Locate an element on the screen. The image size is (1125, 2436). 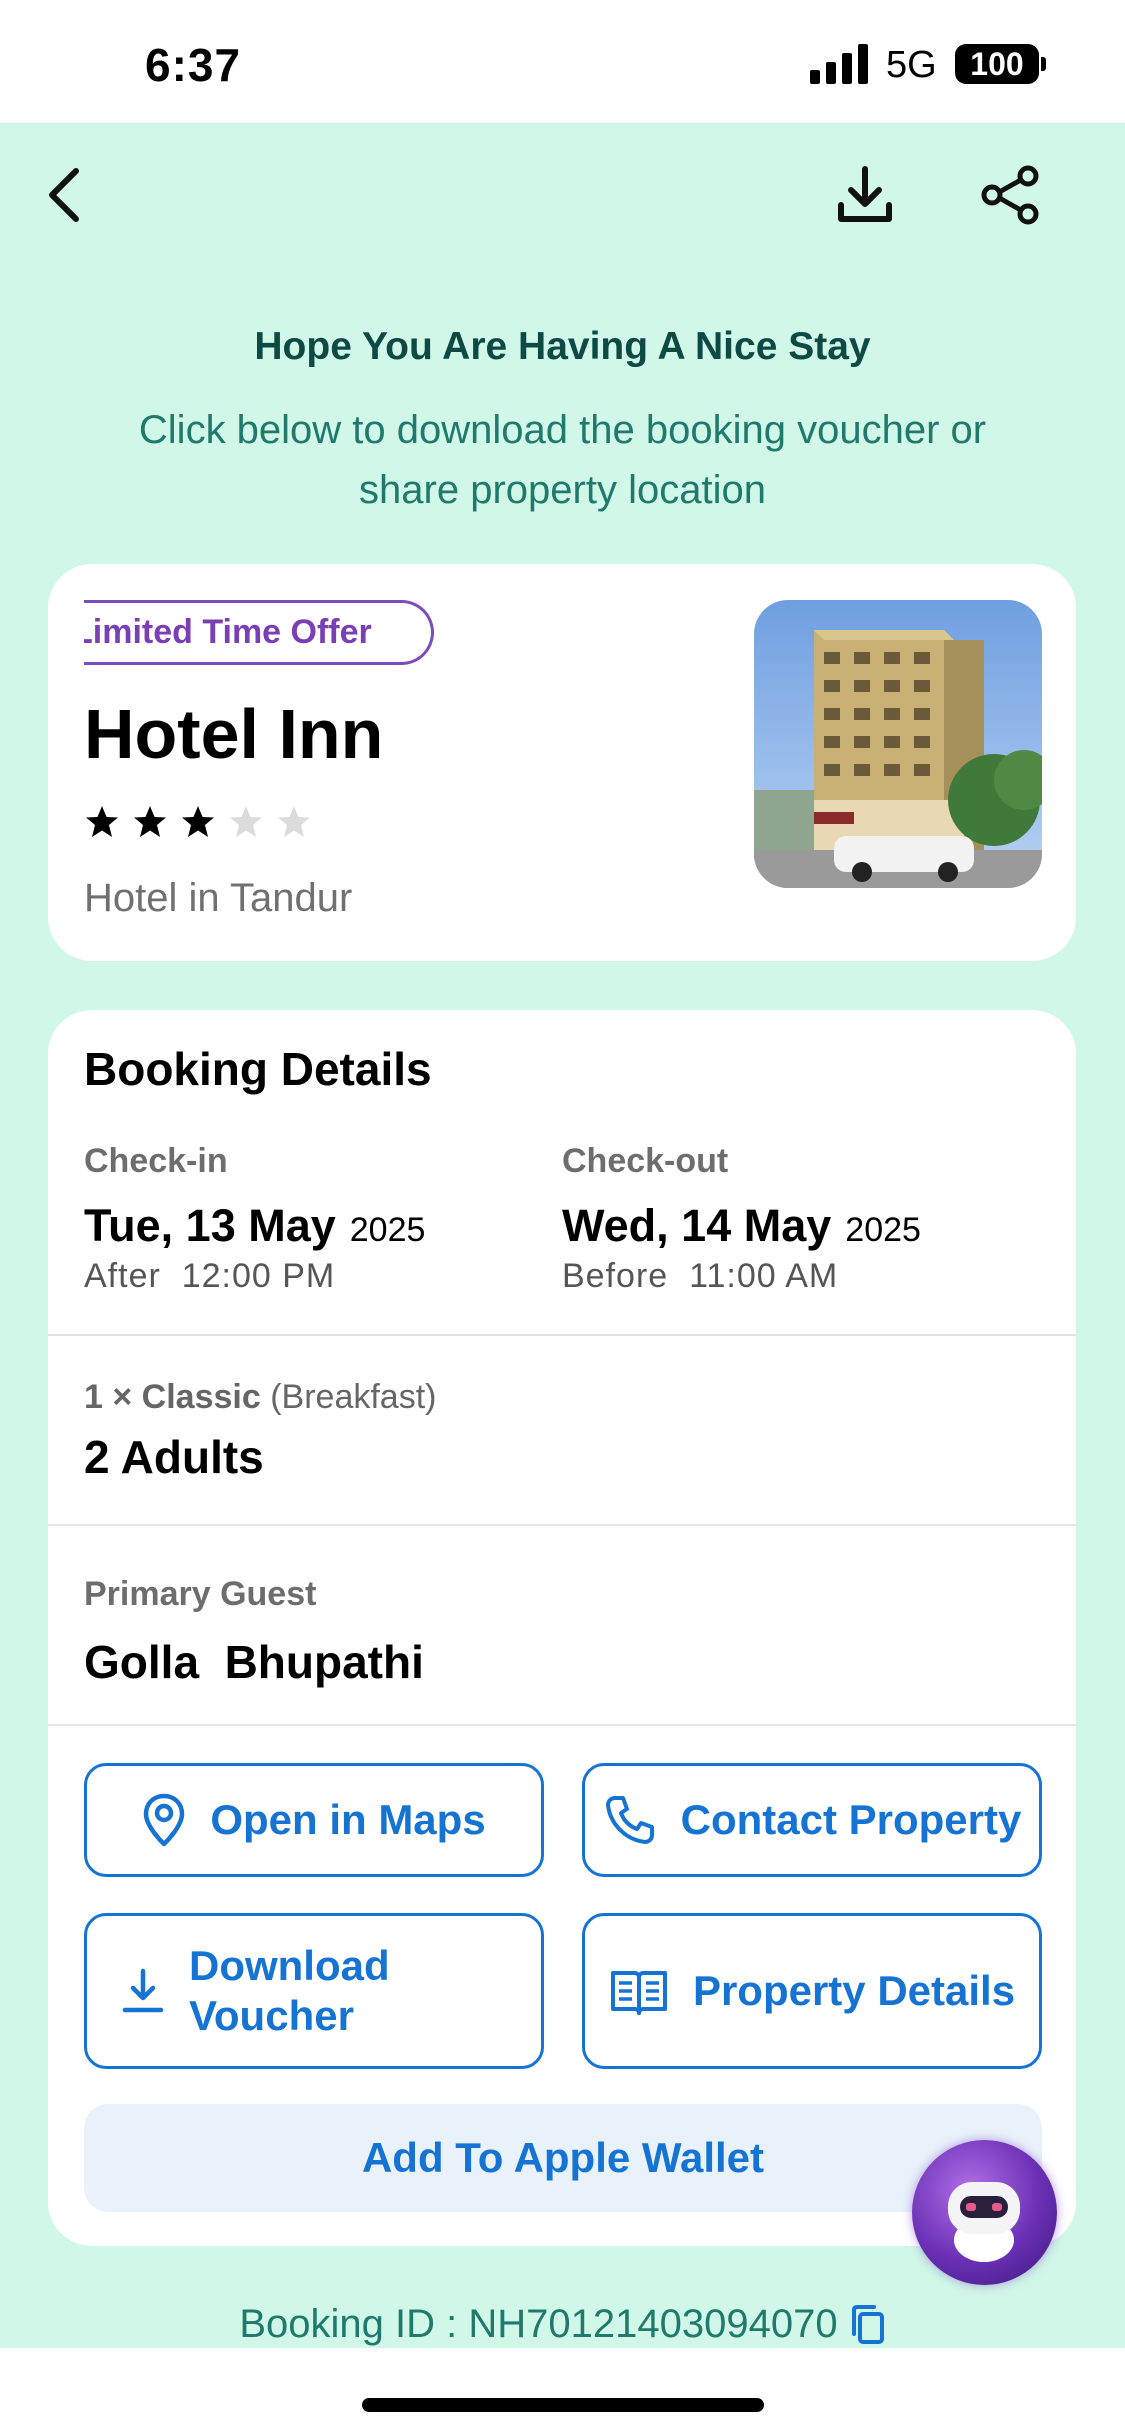
checkin-date: Tue, 13 May 2025 is located at coordinates (254, 1226).